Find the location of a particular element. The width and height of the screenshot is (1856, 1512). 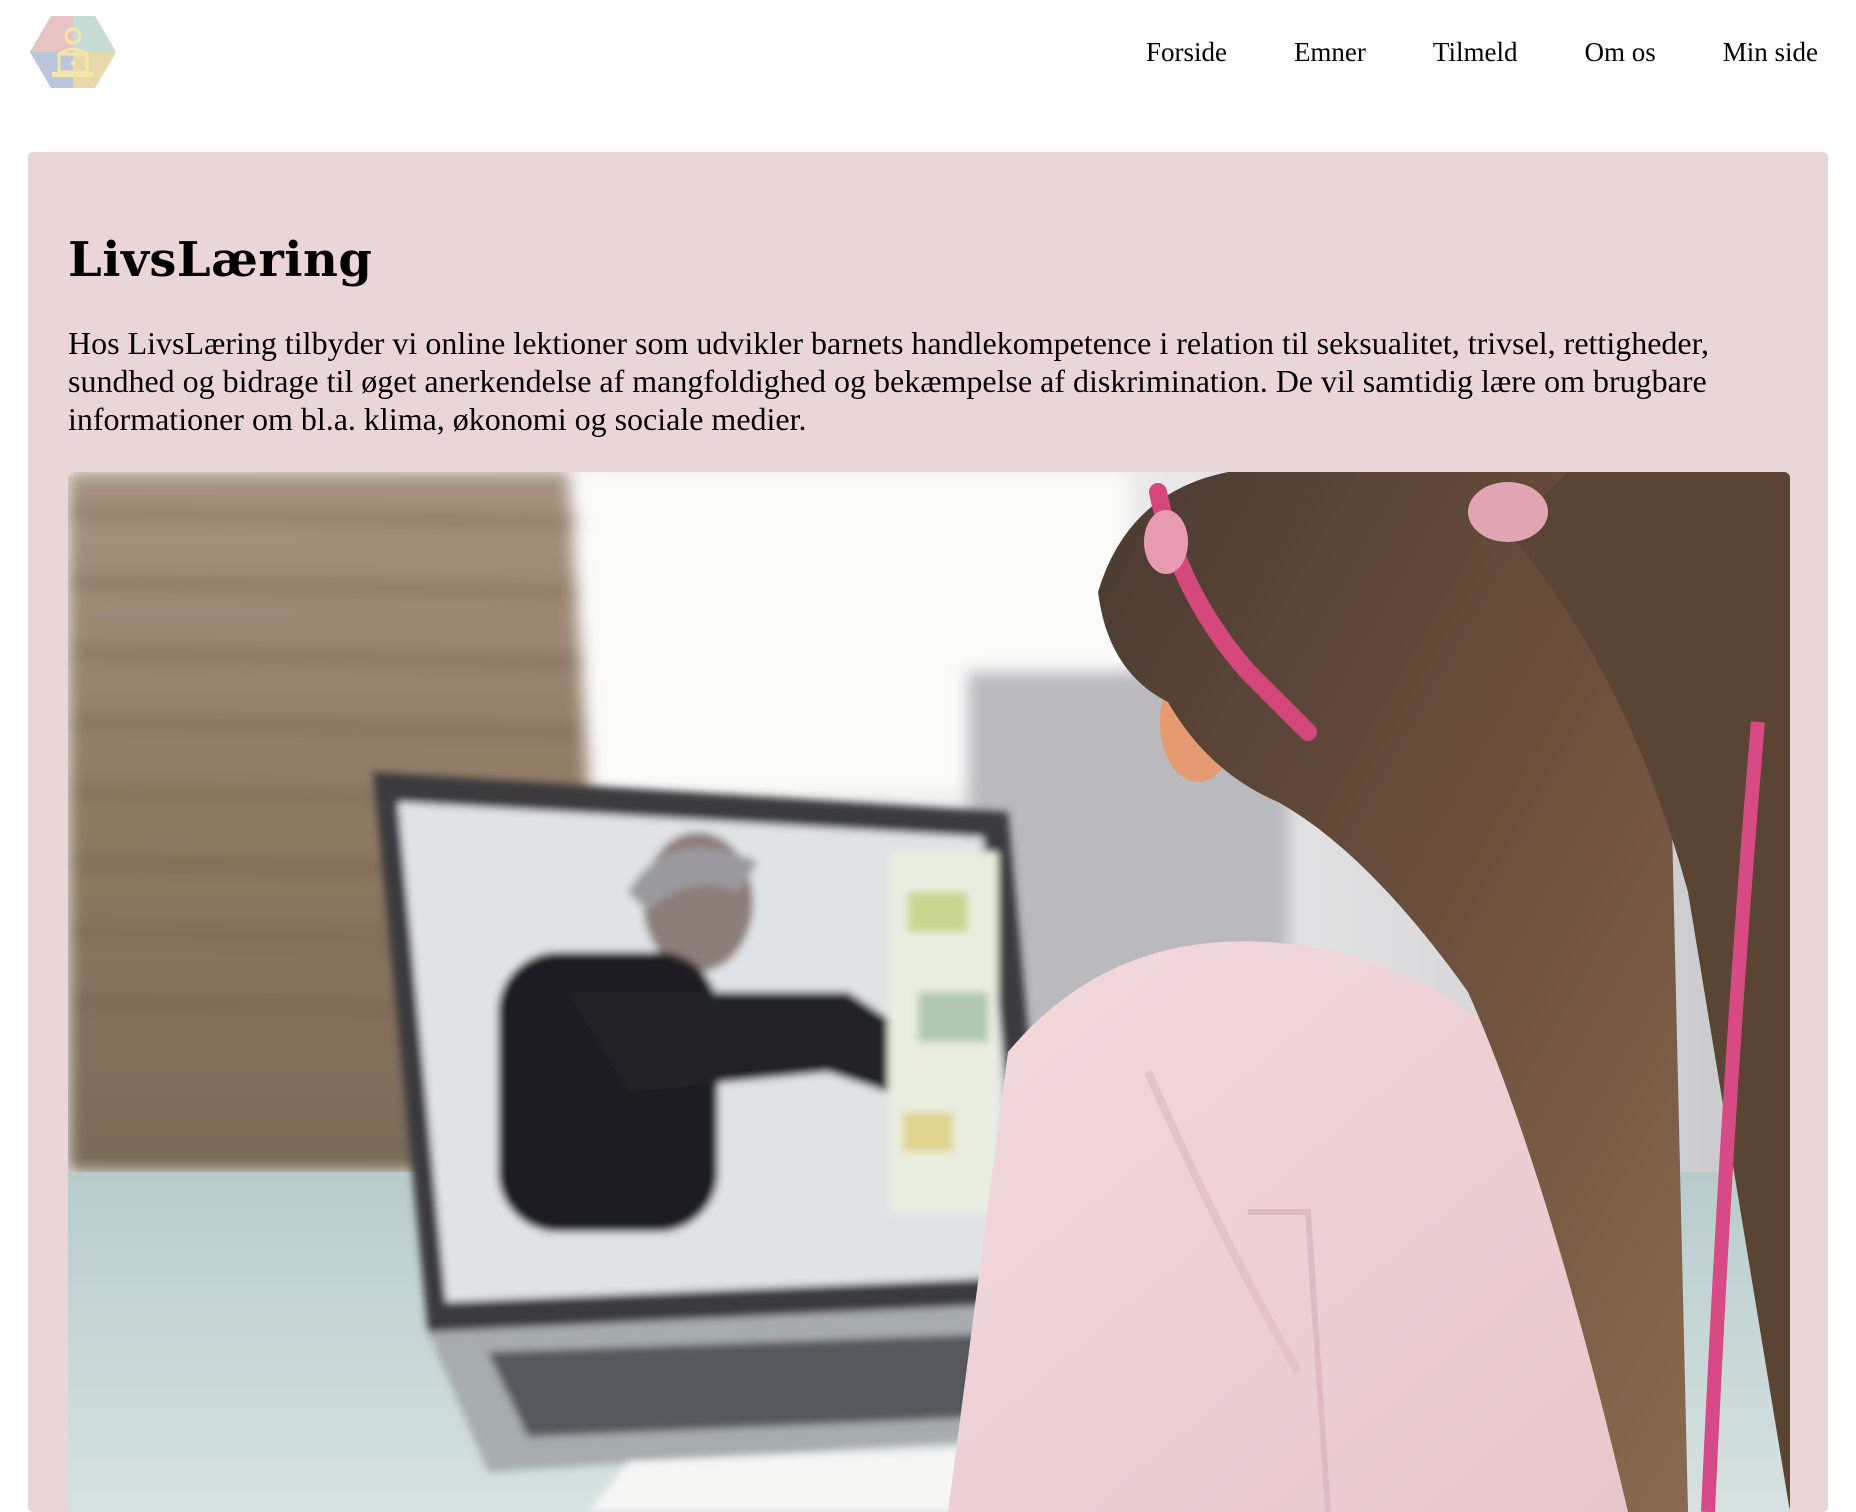

nav-emner: Emner is located at coordinates (1330, 52).